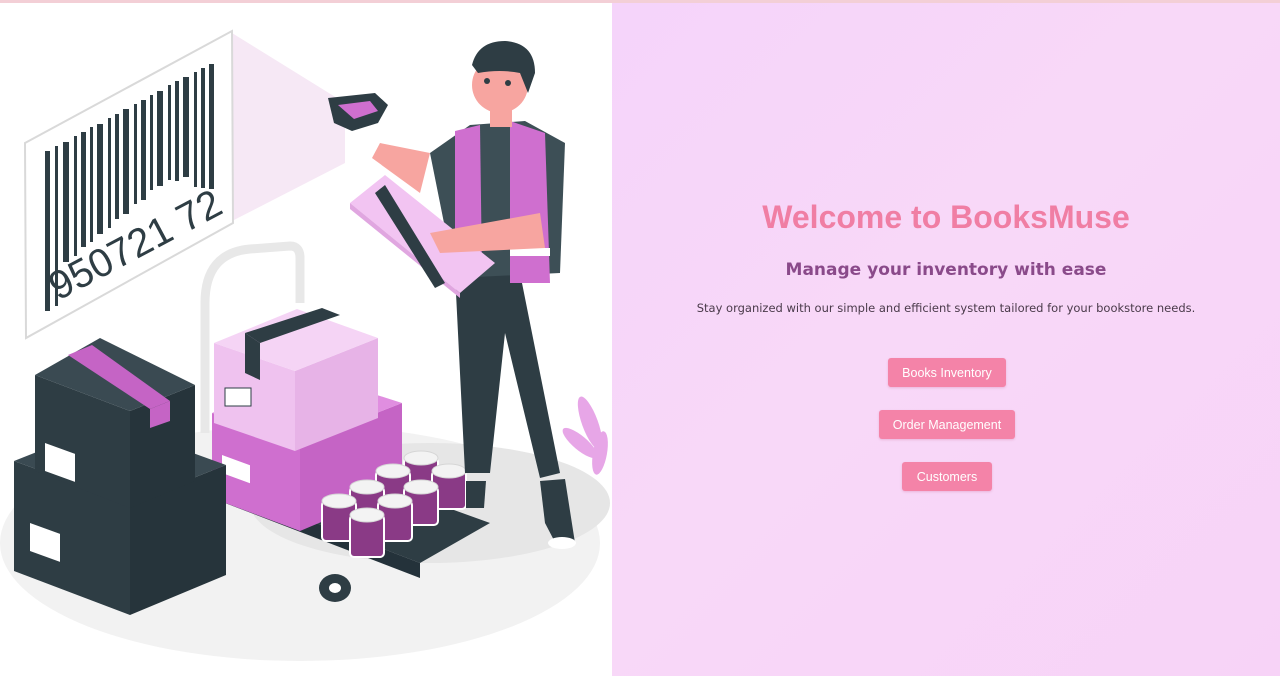 The width and height of the screenshot is (1280, 676). I want to click on customers-button: Customers, so click(947, 476).